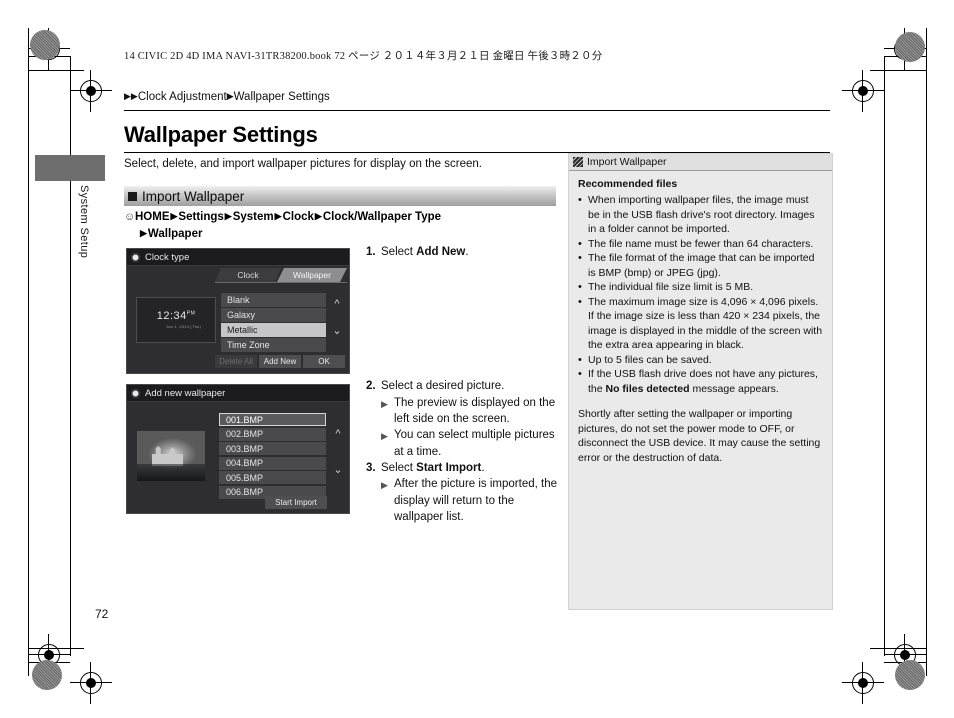 The width and height of the screenshot is (954, 718). I want to click on square-bullet-icon, so click(132, 196).